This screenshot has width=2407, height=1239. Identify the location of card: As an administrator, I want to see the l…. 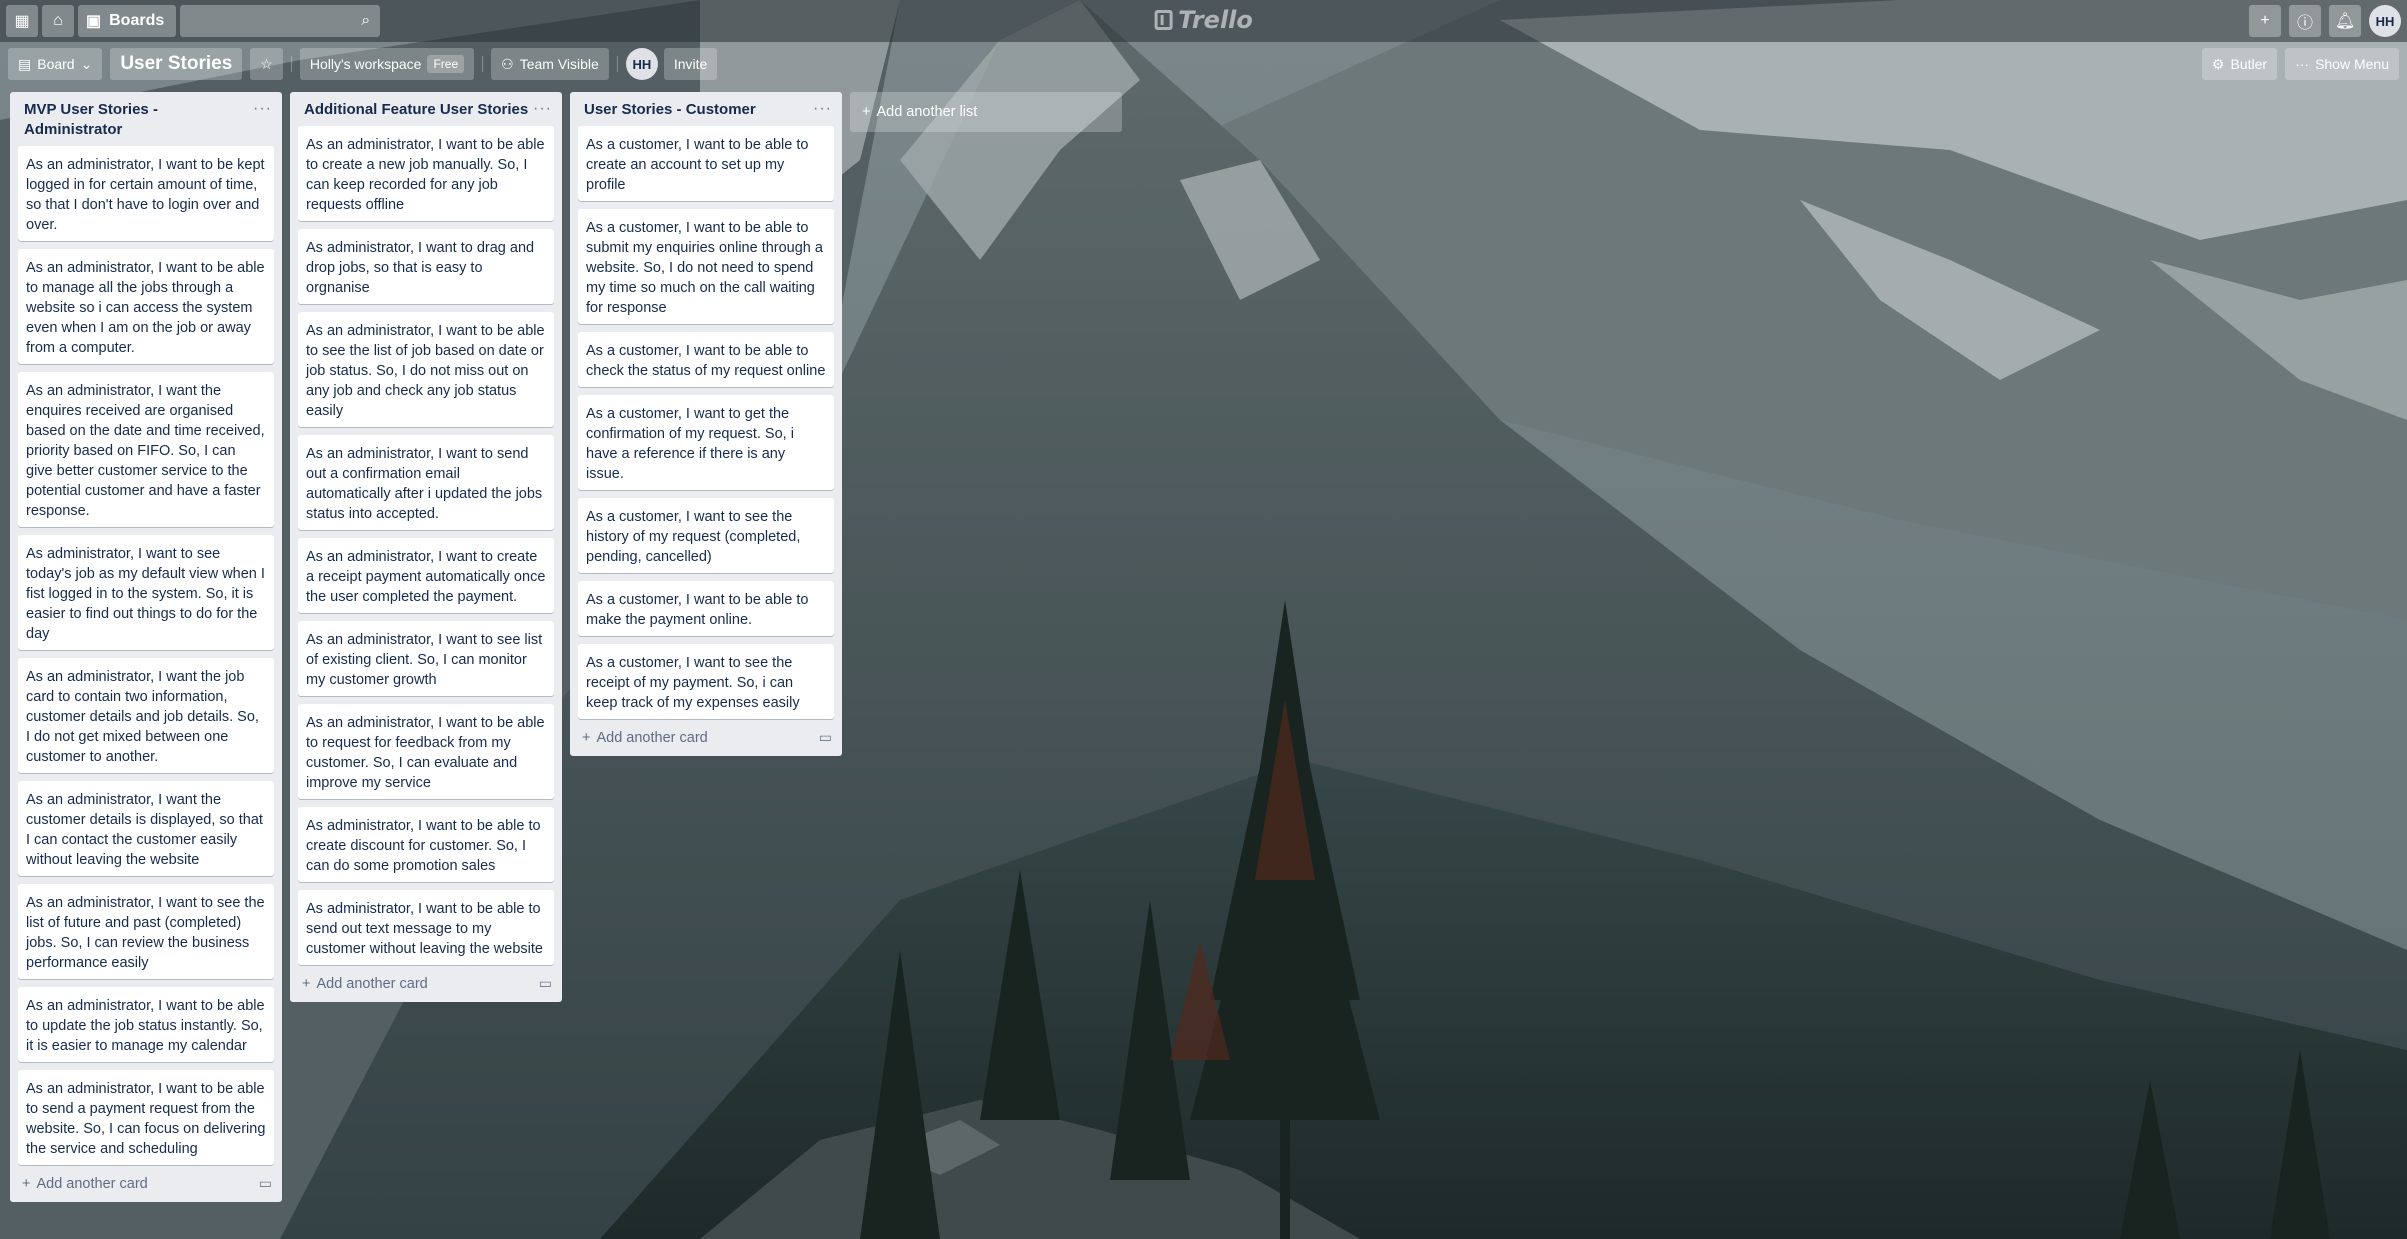
(146, 931).